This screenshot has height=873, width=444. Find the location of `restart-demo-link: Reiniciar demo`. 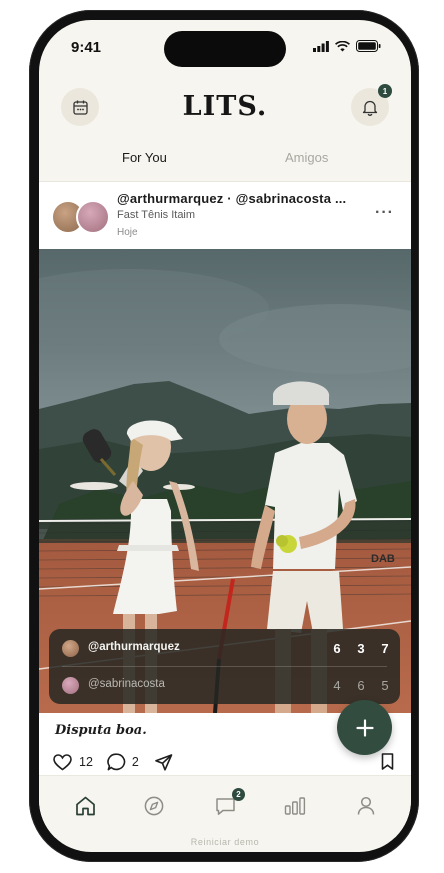

restart-demo-link: Reiniciar demo is located at coordinates (225, 842).